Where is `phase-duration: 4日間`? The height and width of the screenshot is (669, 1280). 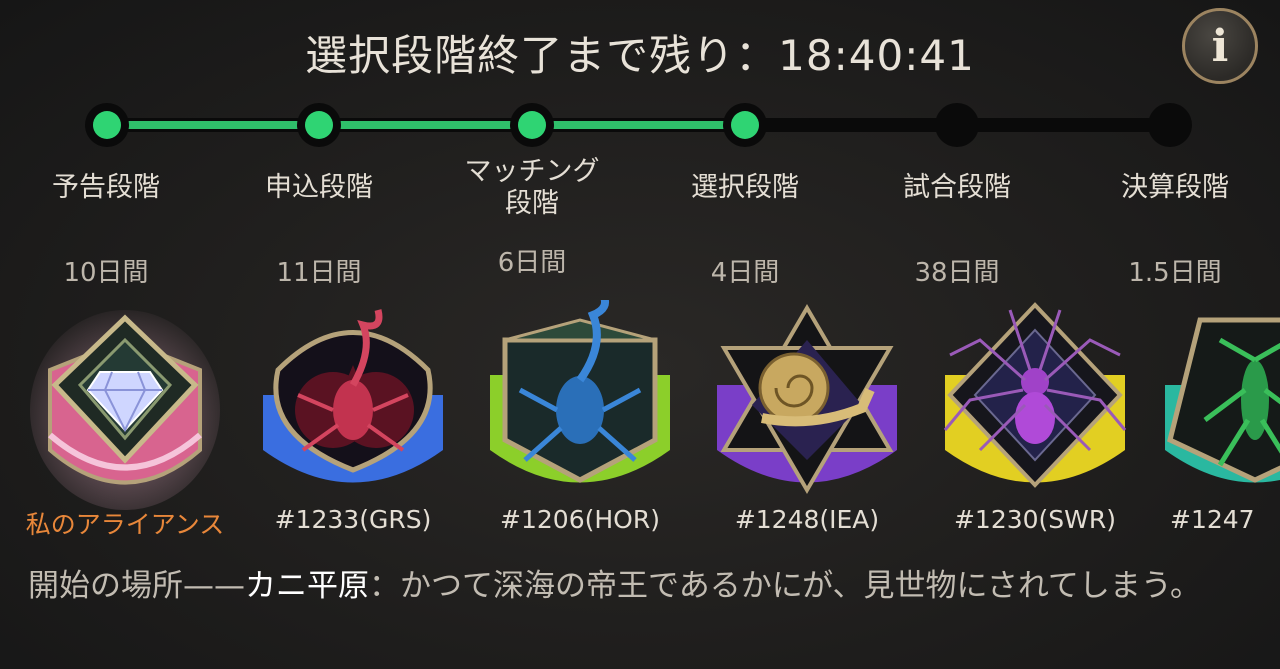 phase-duration: 4日間 is located at coordinates (745, 273).